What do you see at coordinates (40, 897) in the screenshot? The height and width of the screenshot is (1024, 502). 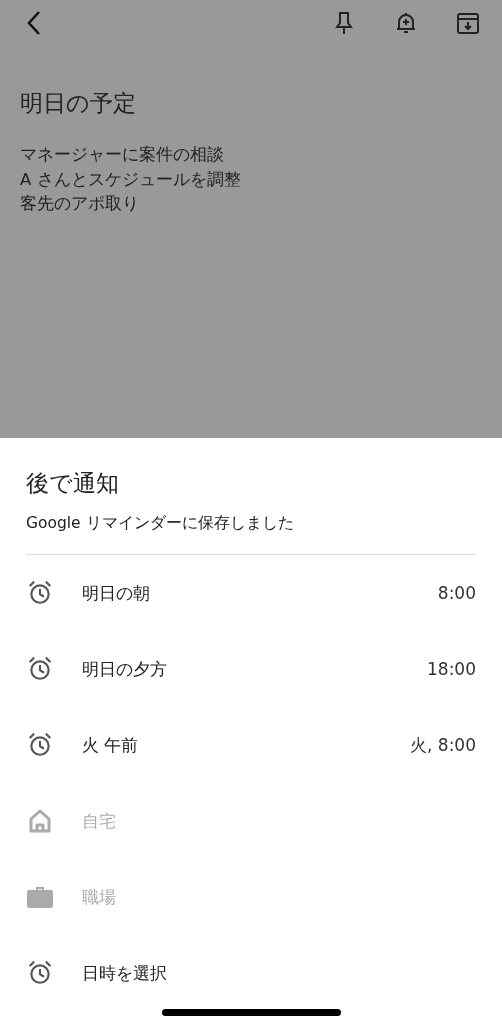 I see `briefcase-icon` at bounding box center [40, 897].